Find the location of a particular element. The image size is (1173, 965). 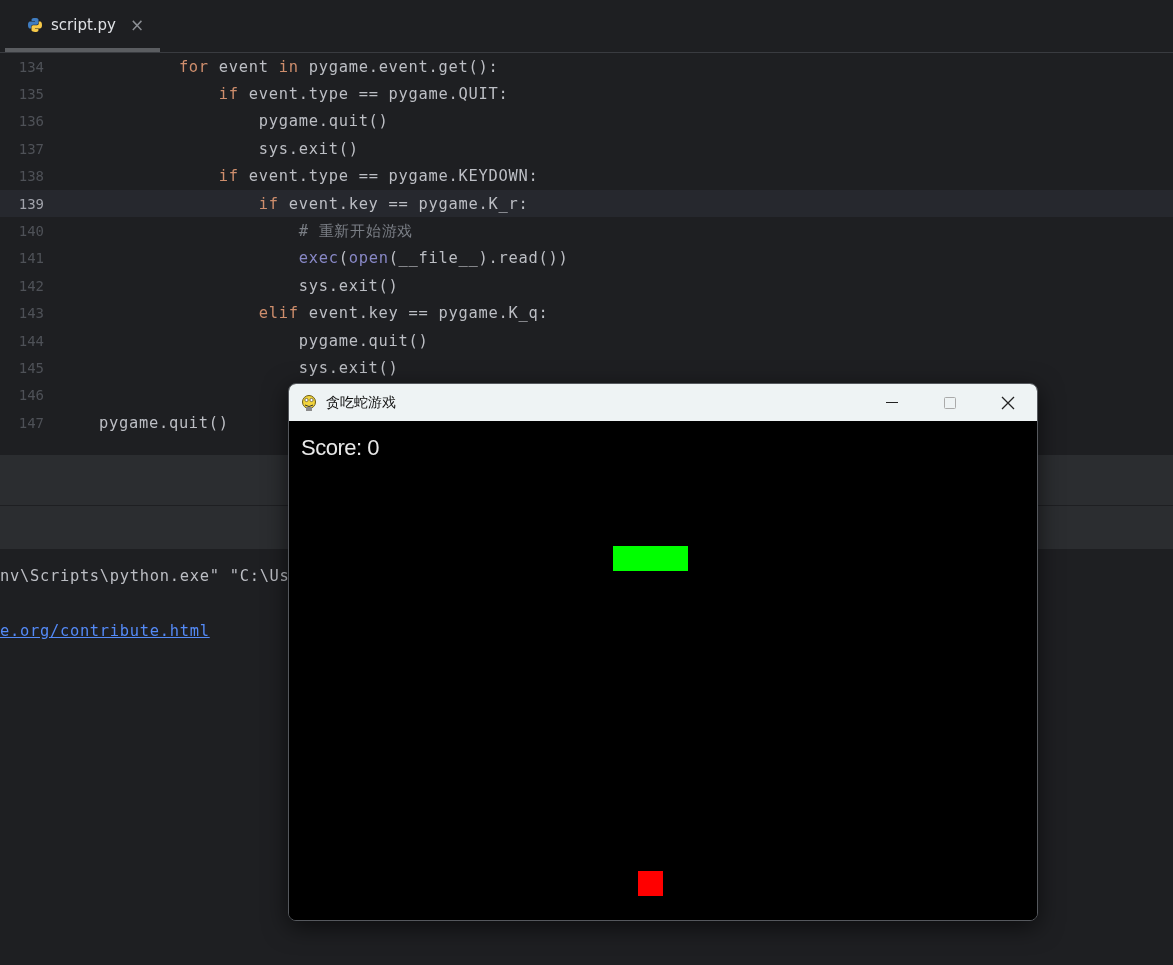

minimize-icon is located at coordinates (892, 402).